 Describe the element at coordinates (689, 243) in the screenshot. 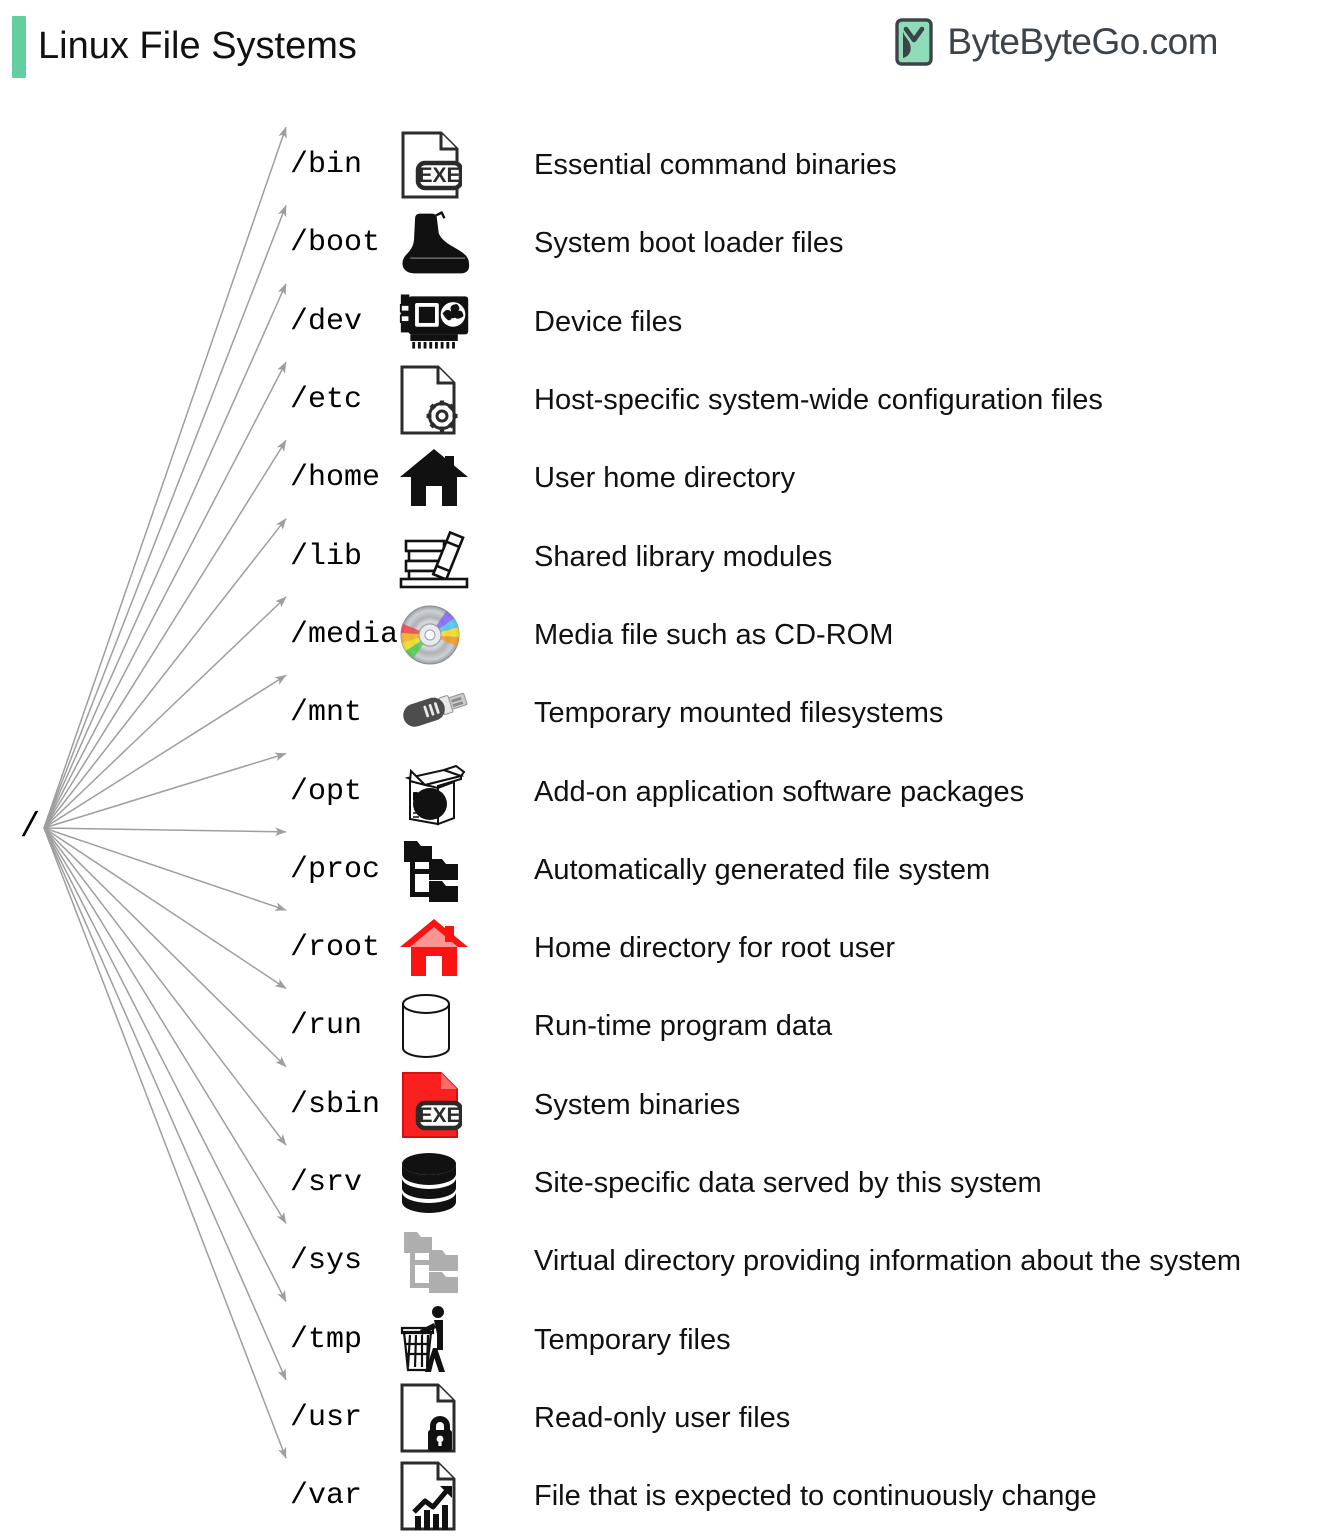

I see `description-label: System boot loader files` at that location.